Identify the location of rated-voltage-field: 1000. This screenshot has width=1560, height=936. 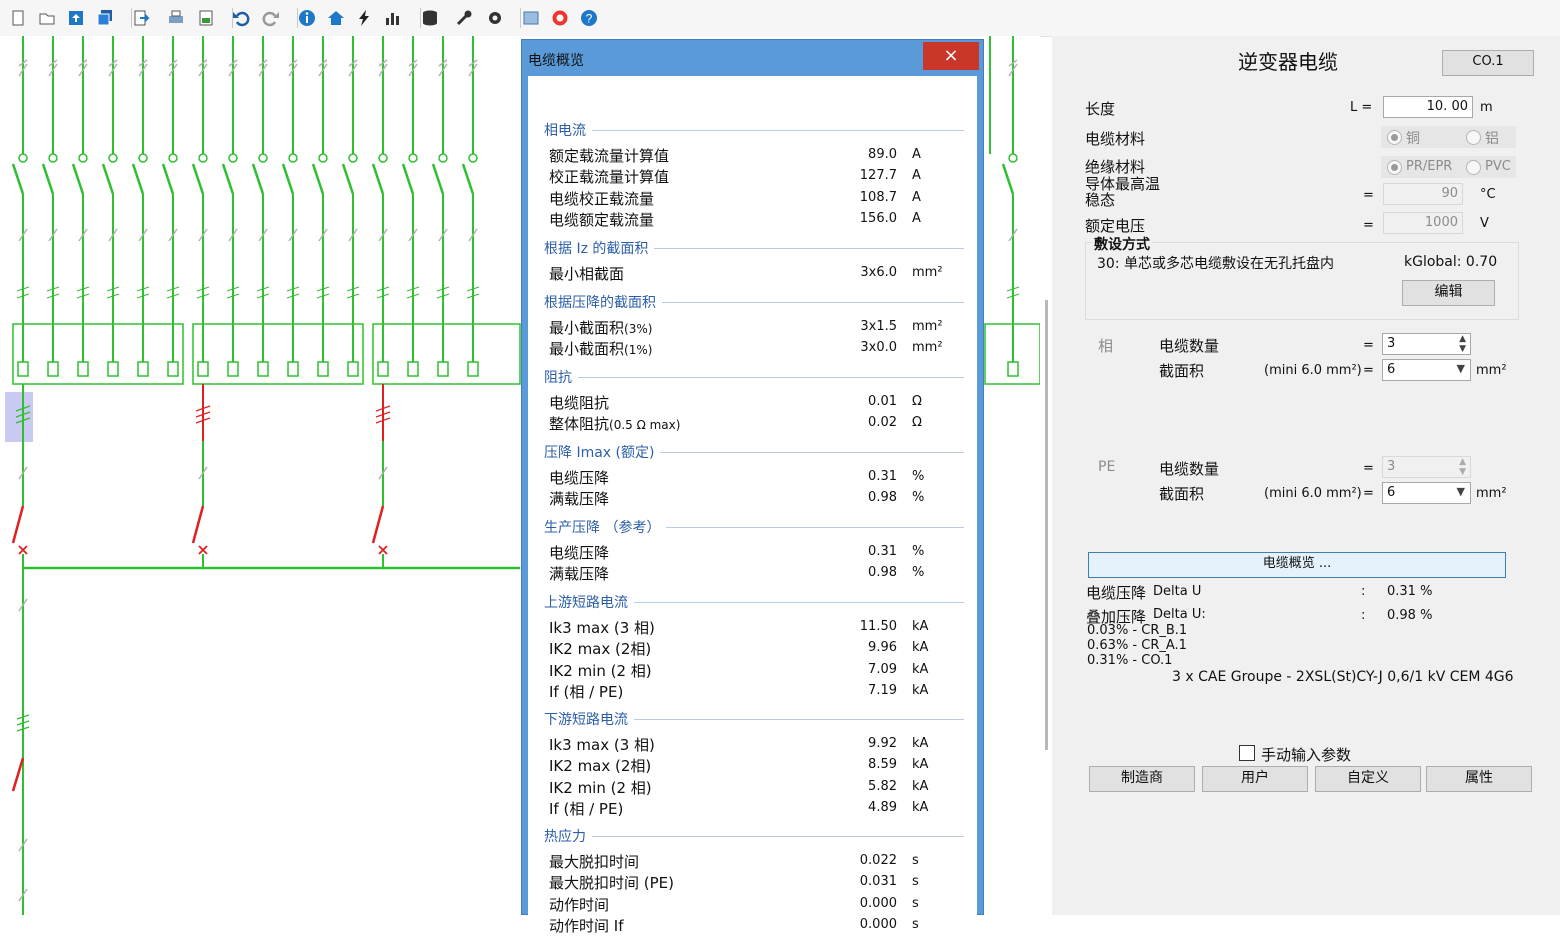
(1423, 223).